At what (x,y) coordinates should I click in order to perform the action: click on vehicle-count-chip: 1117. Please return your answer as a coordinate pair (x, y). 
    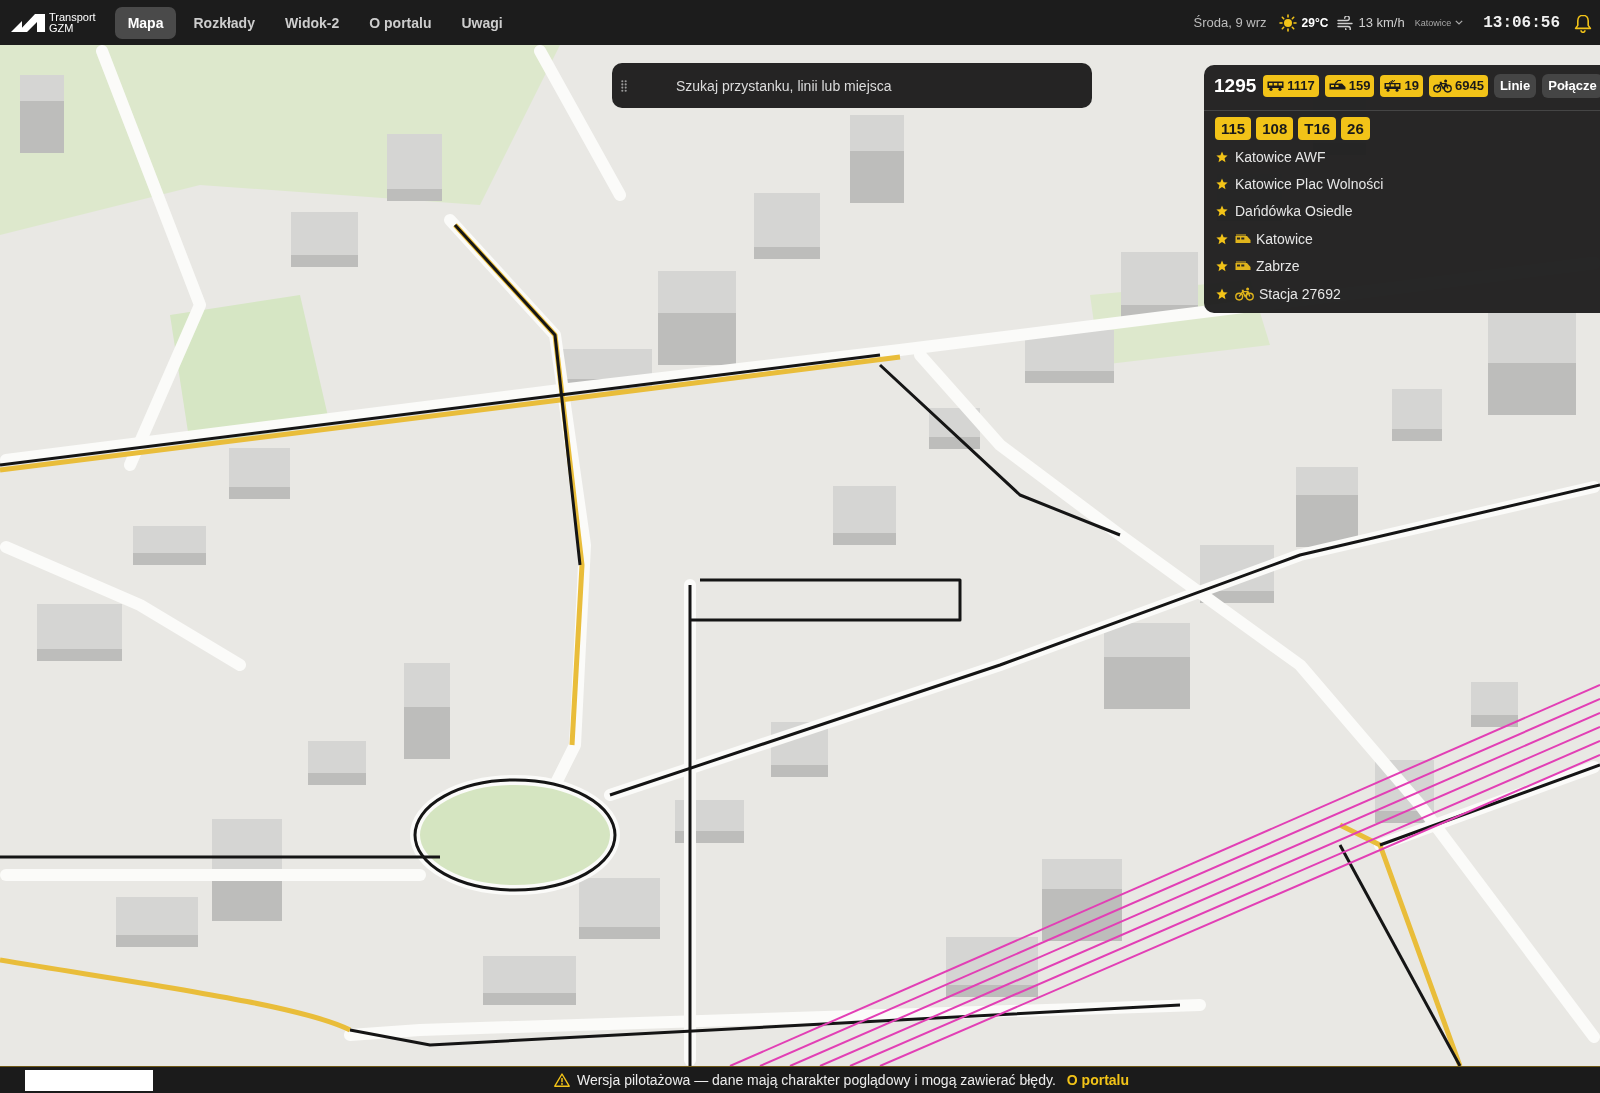
    Looking at the image, I should click on (1291, 85).